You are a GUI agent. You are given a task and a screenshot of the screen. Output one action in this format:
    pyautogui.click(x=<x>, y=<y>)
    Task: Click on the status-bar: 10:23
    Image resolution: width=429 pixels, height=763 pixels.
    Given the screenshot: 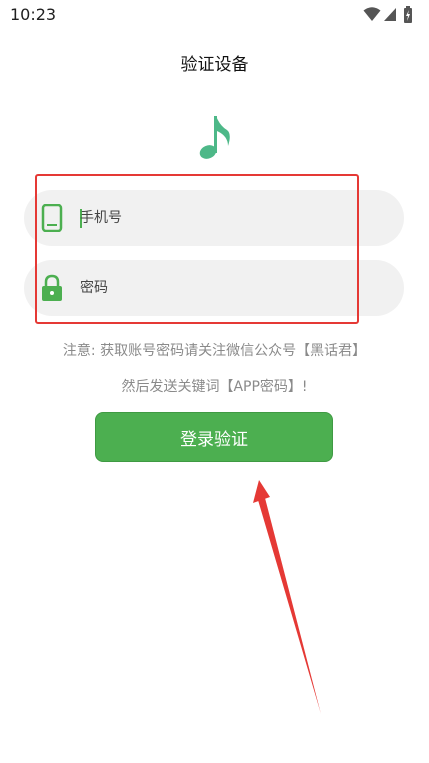 What is the action you would take?
    pyautogui.click(x=214, y=15)
    